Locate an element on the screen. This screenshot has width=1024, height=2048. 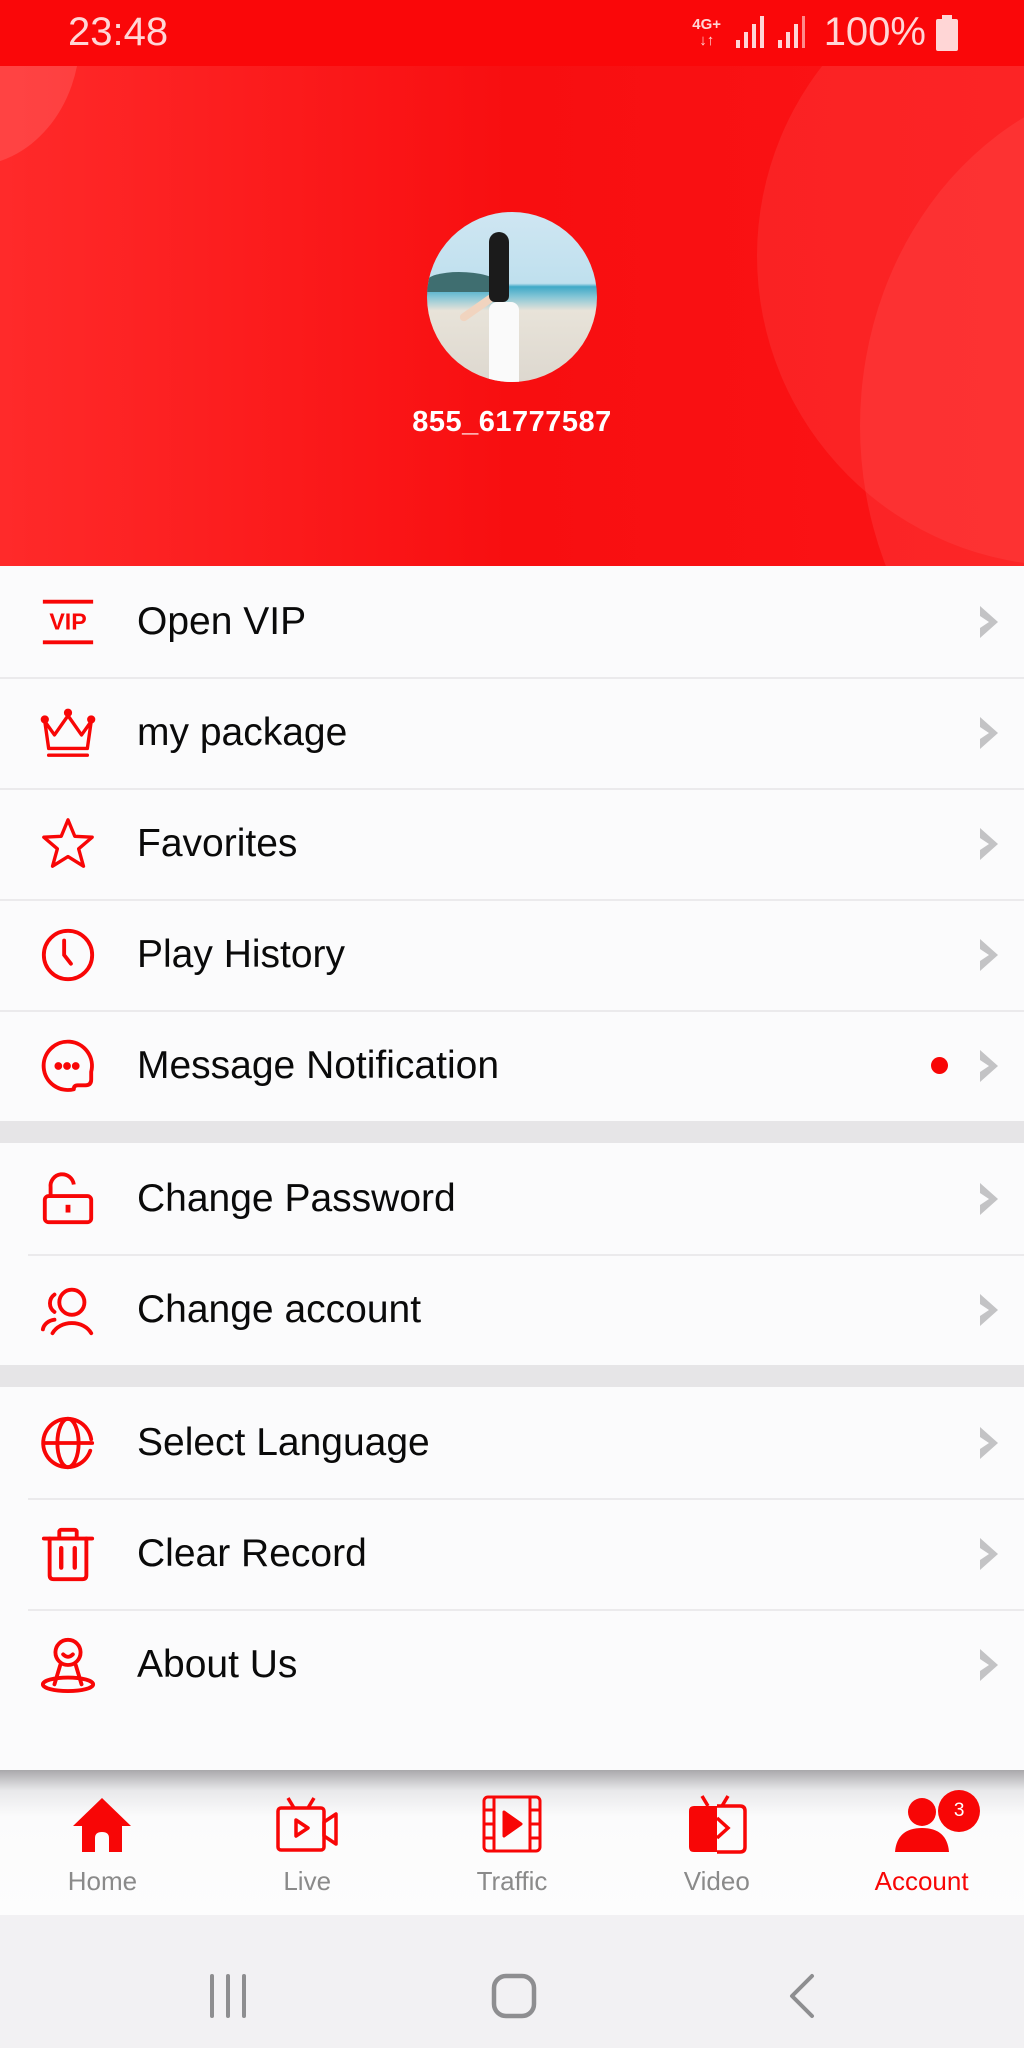
menu-item-label: my package is located at coordinates (242, 732).